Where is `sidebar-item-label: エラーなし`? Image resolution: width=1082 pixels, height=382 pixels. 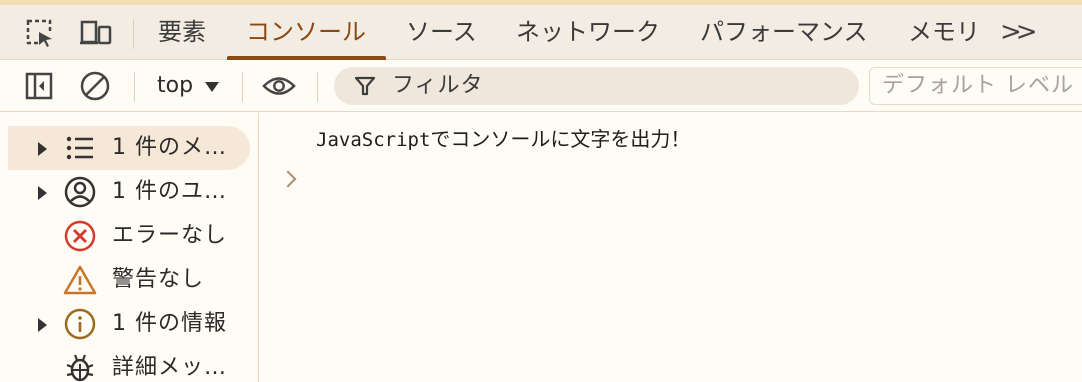 sidebar-item-label: エラーなし is located at coordinates (170, 235).